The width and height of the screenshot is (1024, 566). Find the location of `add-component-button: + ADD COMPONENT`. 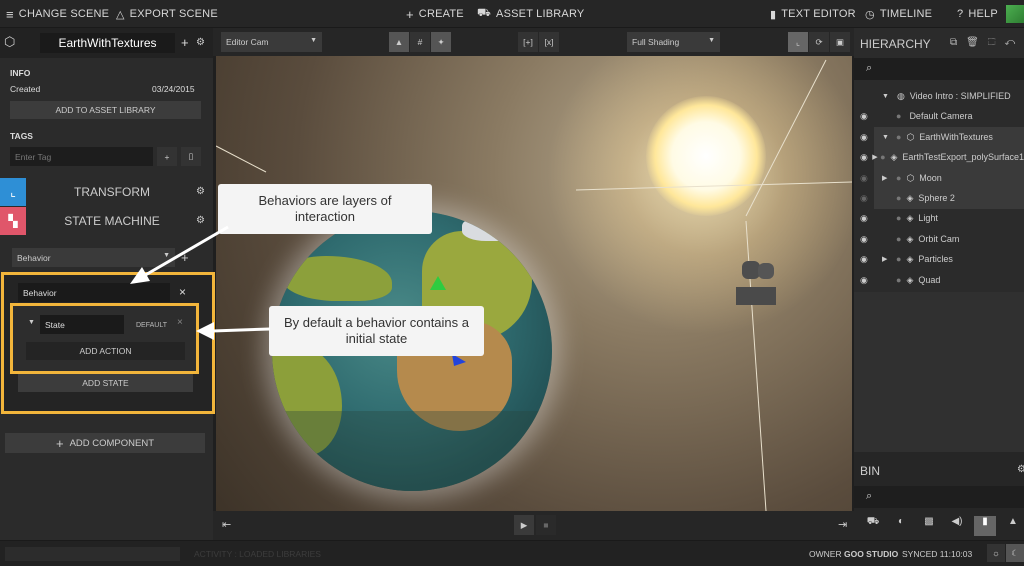

add-component-button: + ADD COMPONENT is located at coordinates (105, 443).